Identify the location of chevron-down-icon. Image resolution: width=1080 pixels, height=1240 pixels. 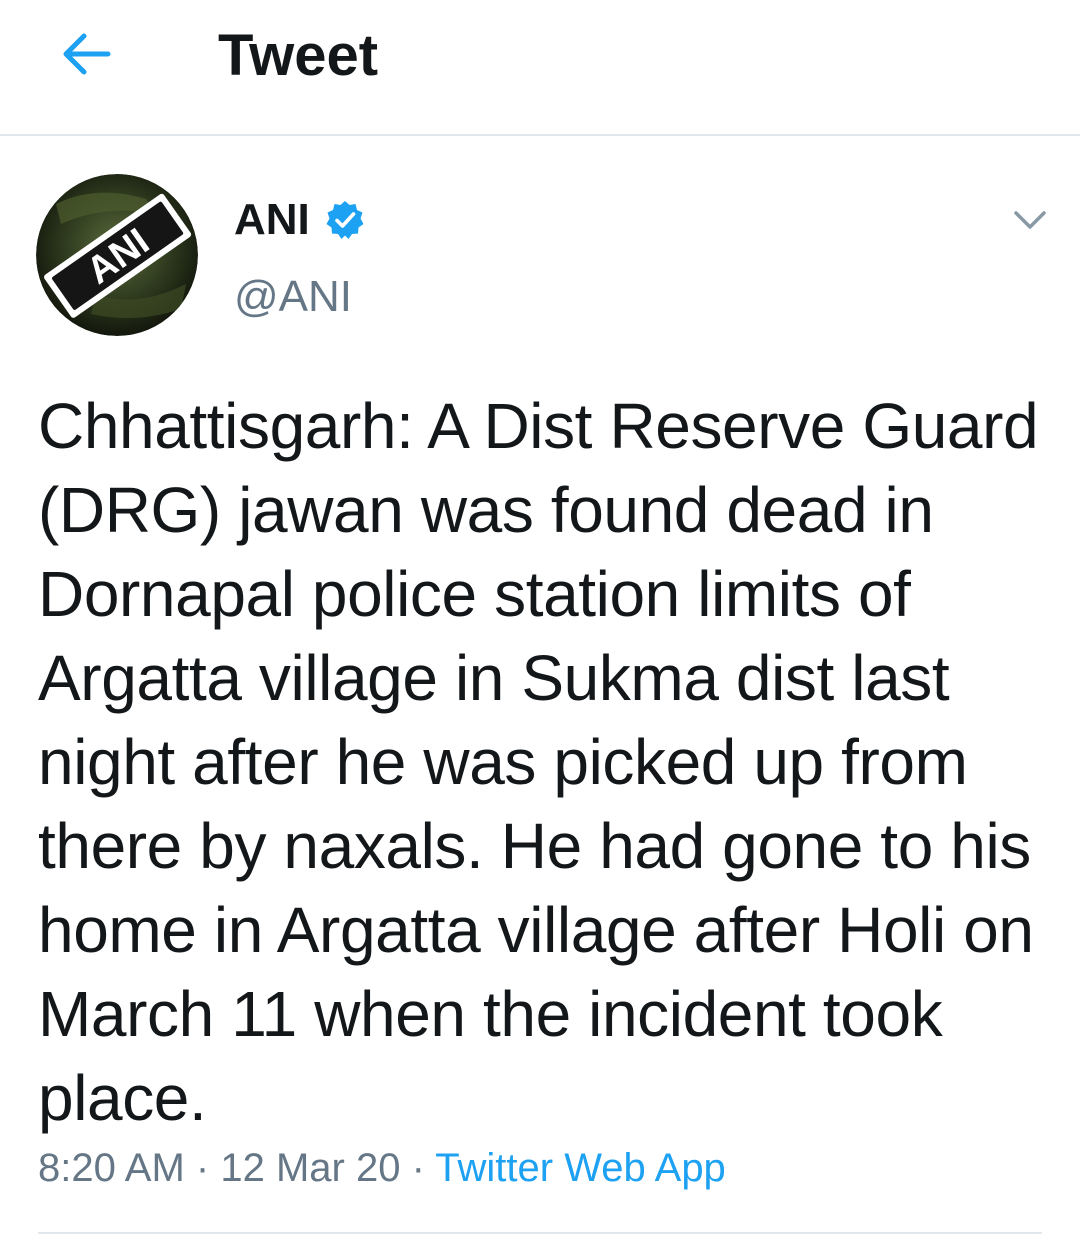
(1030, 220).